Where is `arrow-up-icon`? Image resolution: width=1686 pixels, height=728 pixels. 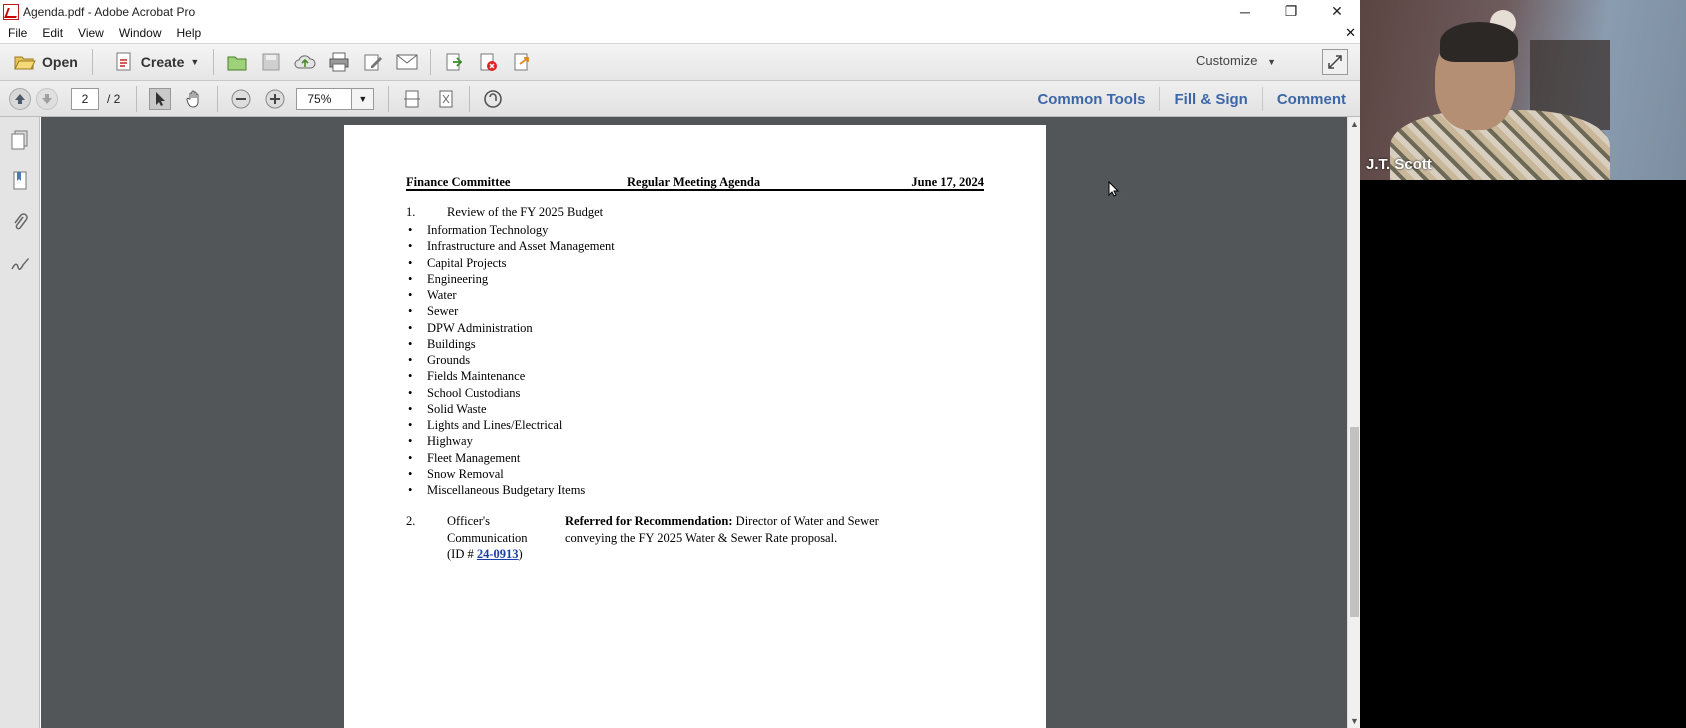 arrow-up-icon is located at coordinates (20, 98).